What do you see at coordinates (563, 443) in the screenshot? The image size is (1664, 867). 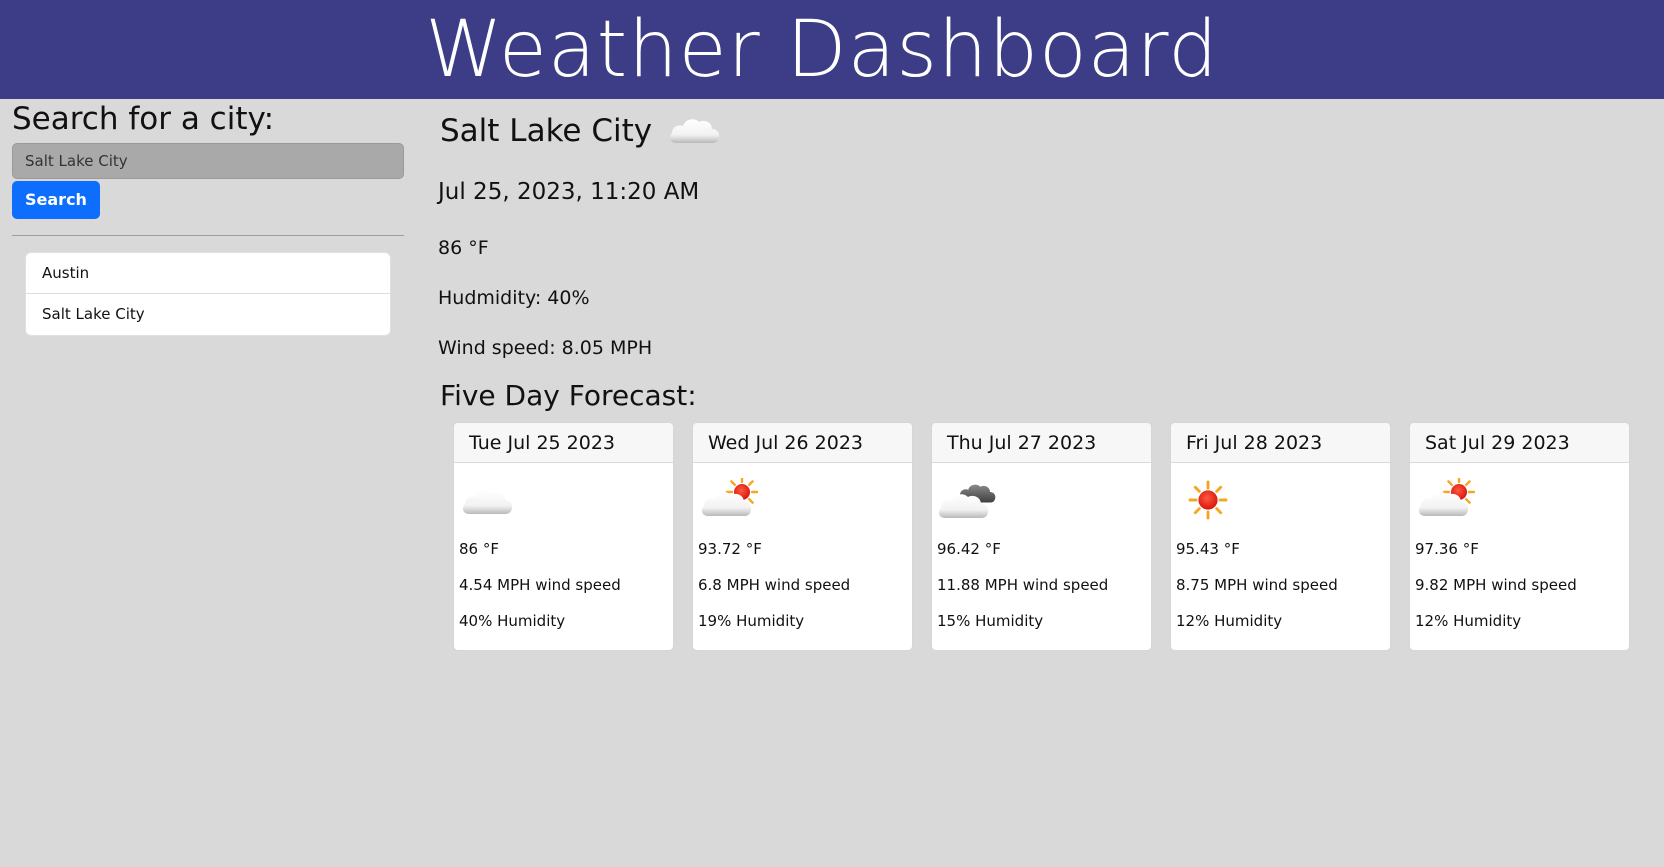 I see `forecast-date: Tue Jul 25 2023` at bounding box center [563, 443].